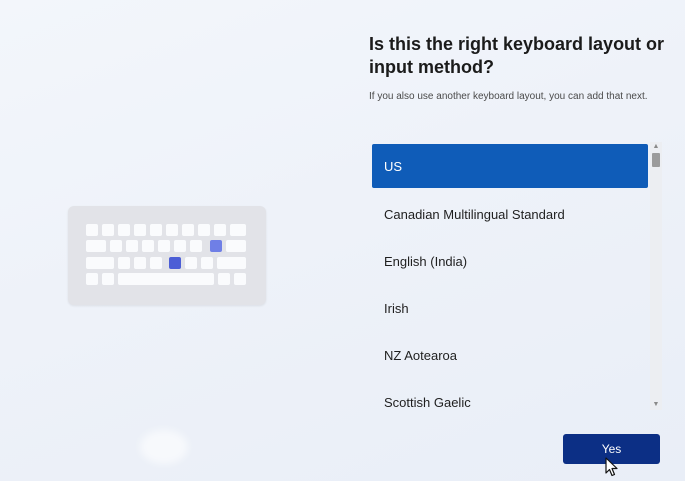  I want to click on list-item-label: Irish, so click(396, 308).